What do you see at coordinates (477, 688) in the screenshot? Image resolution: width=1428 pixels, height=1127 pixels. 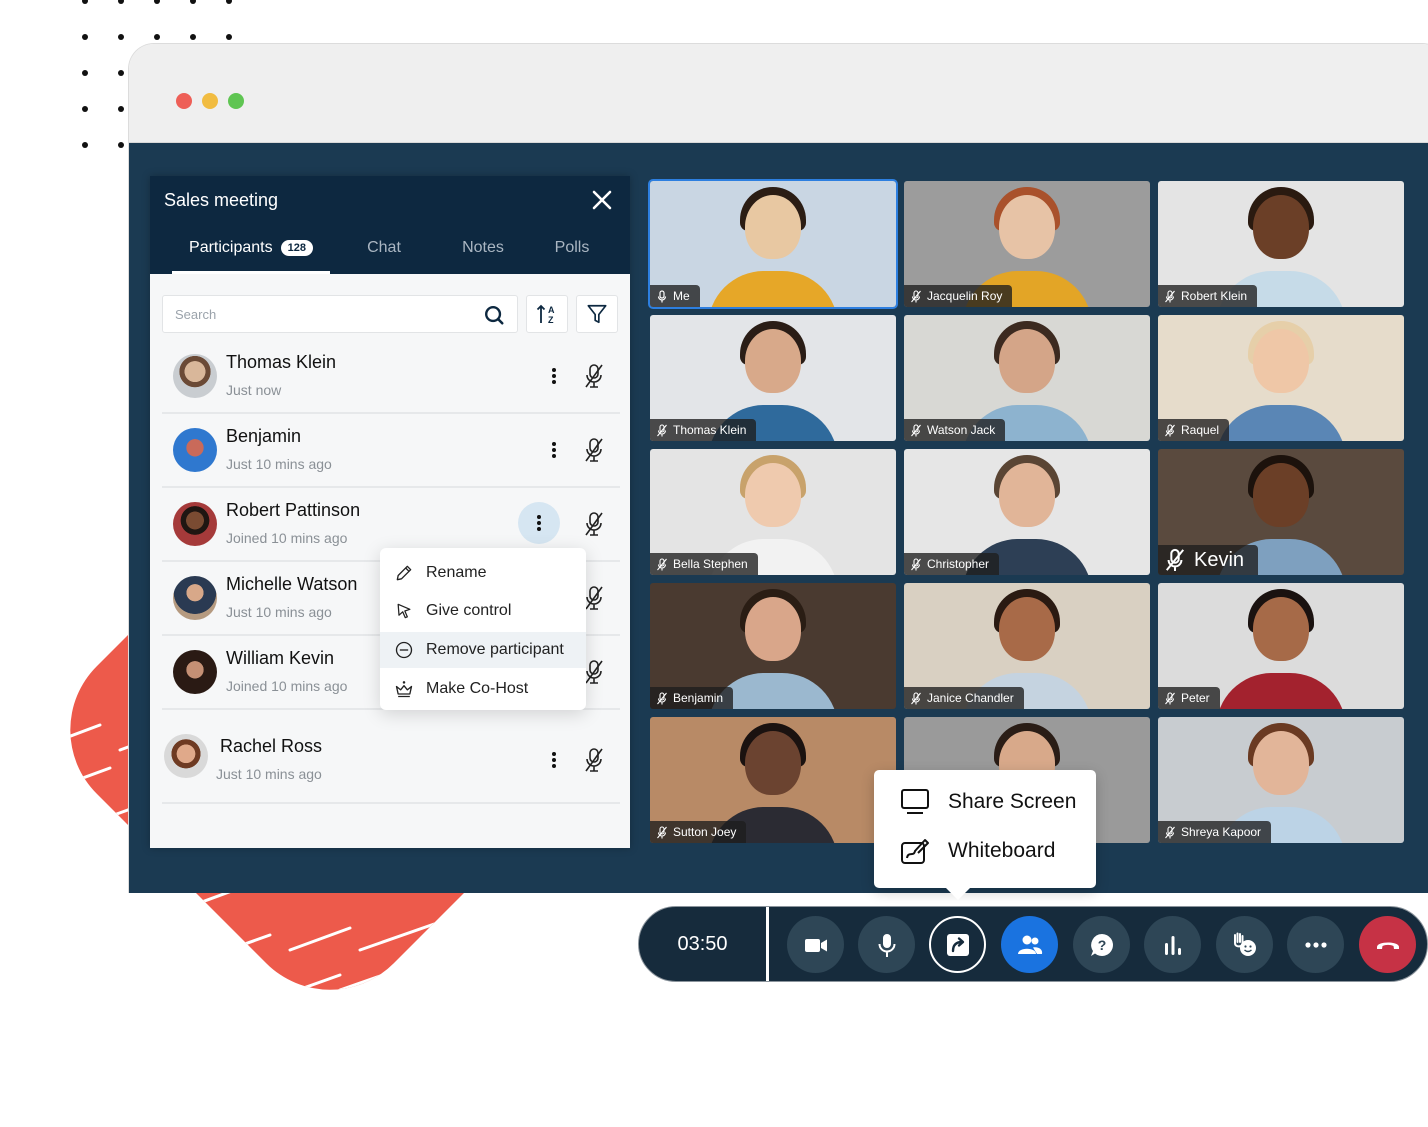 I see `menu-item-label: Make Co-Host` at bounding box center [477, 688].